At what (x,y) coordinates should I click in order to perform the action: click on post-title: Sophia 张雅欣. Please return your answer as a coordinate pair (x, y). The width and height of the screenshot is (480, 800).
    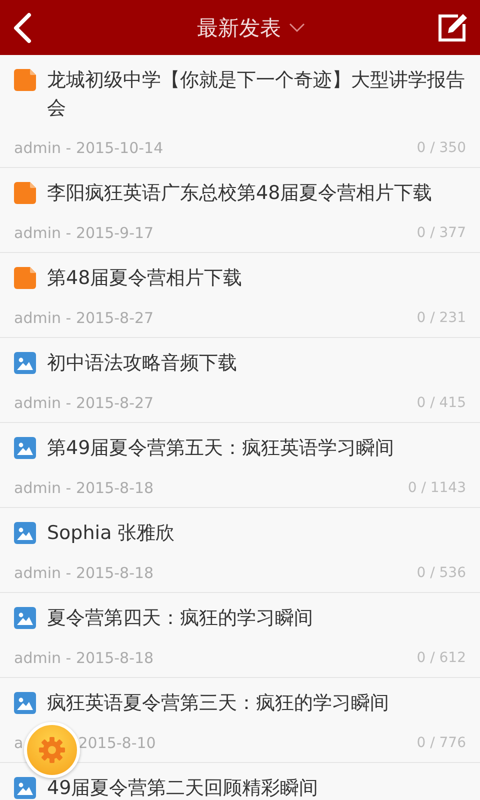
    Looking at the image, I should click on (111, 533).